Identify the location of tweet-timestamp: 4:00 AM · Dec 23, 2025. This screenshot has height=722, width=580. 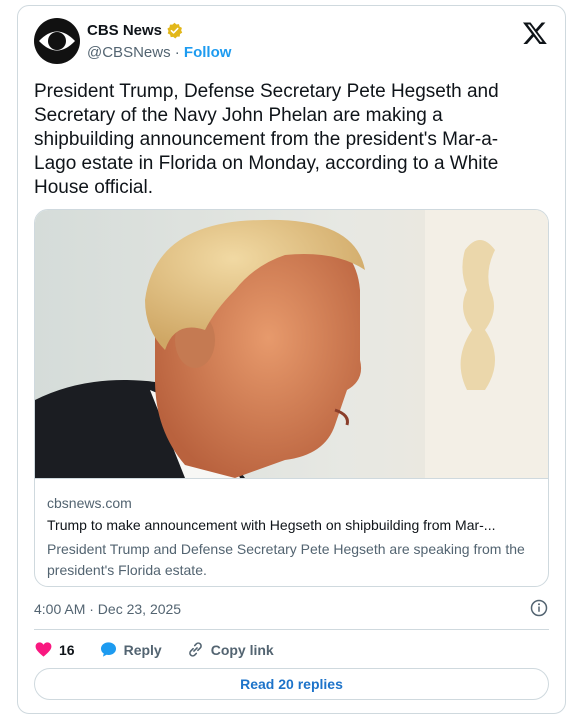
(107, 609).